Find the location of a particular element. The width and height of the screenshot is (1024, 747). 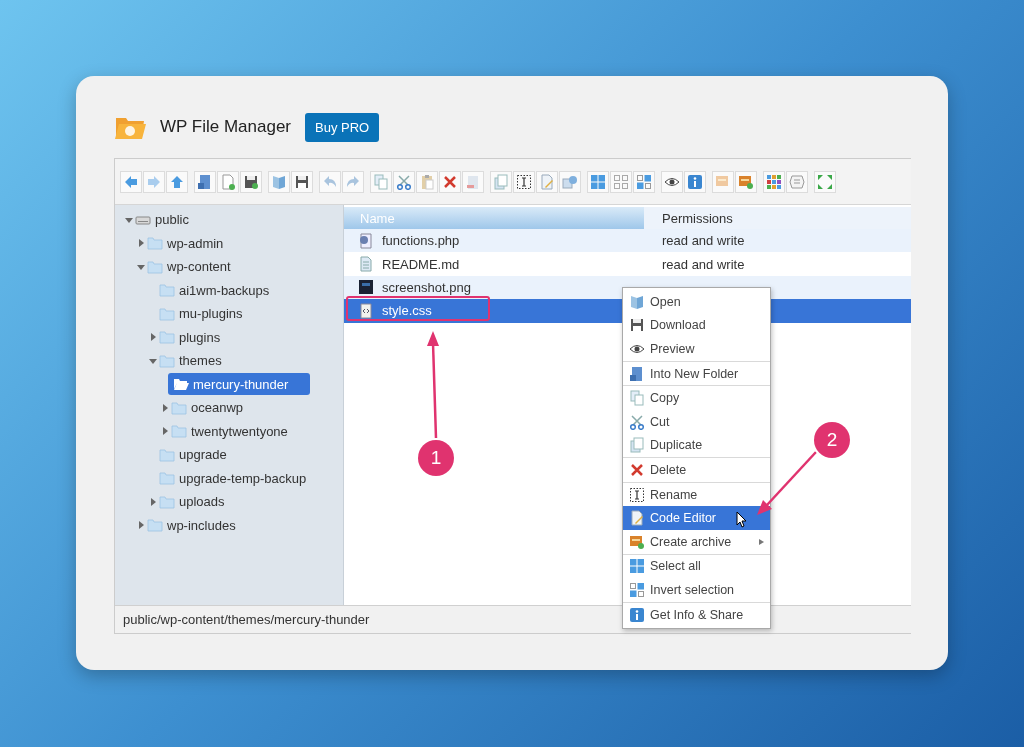

step-number-badge: 1 is located at coordinates (436, 458).